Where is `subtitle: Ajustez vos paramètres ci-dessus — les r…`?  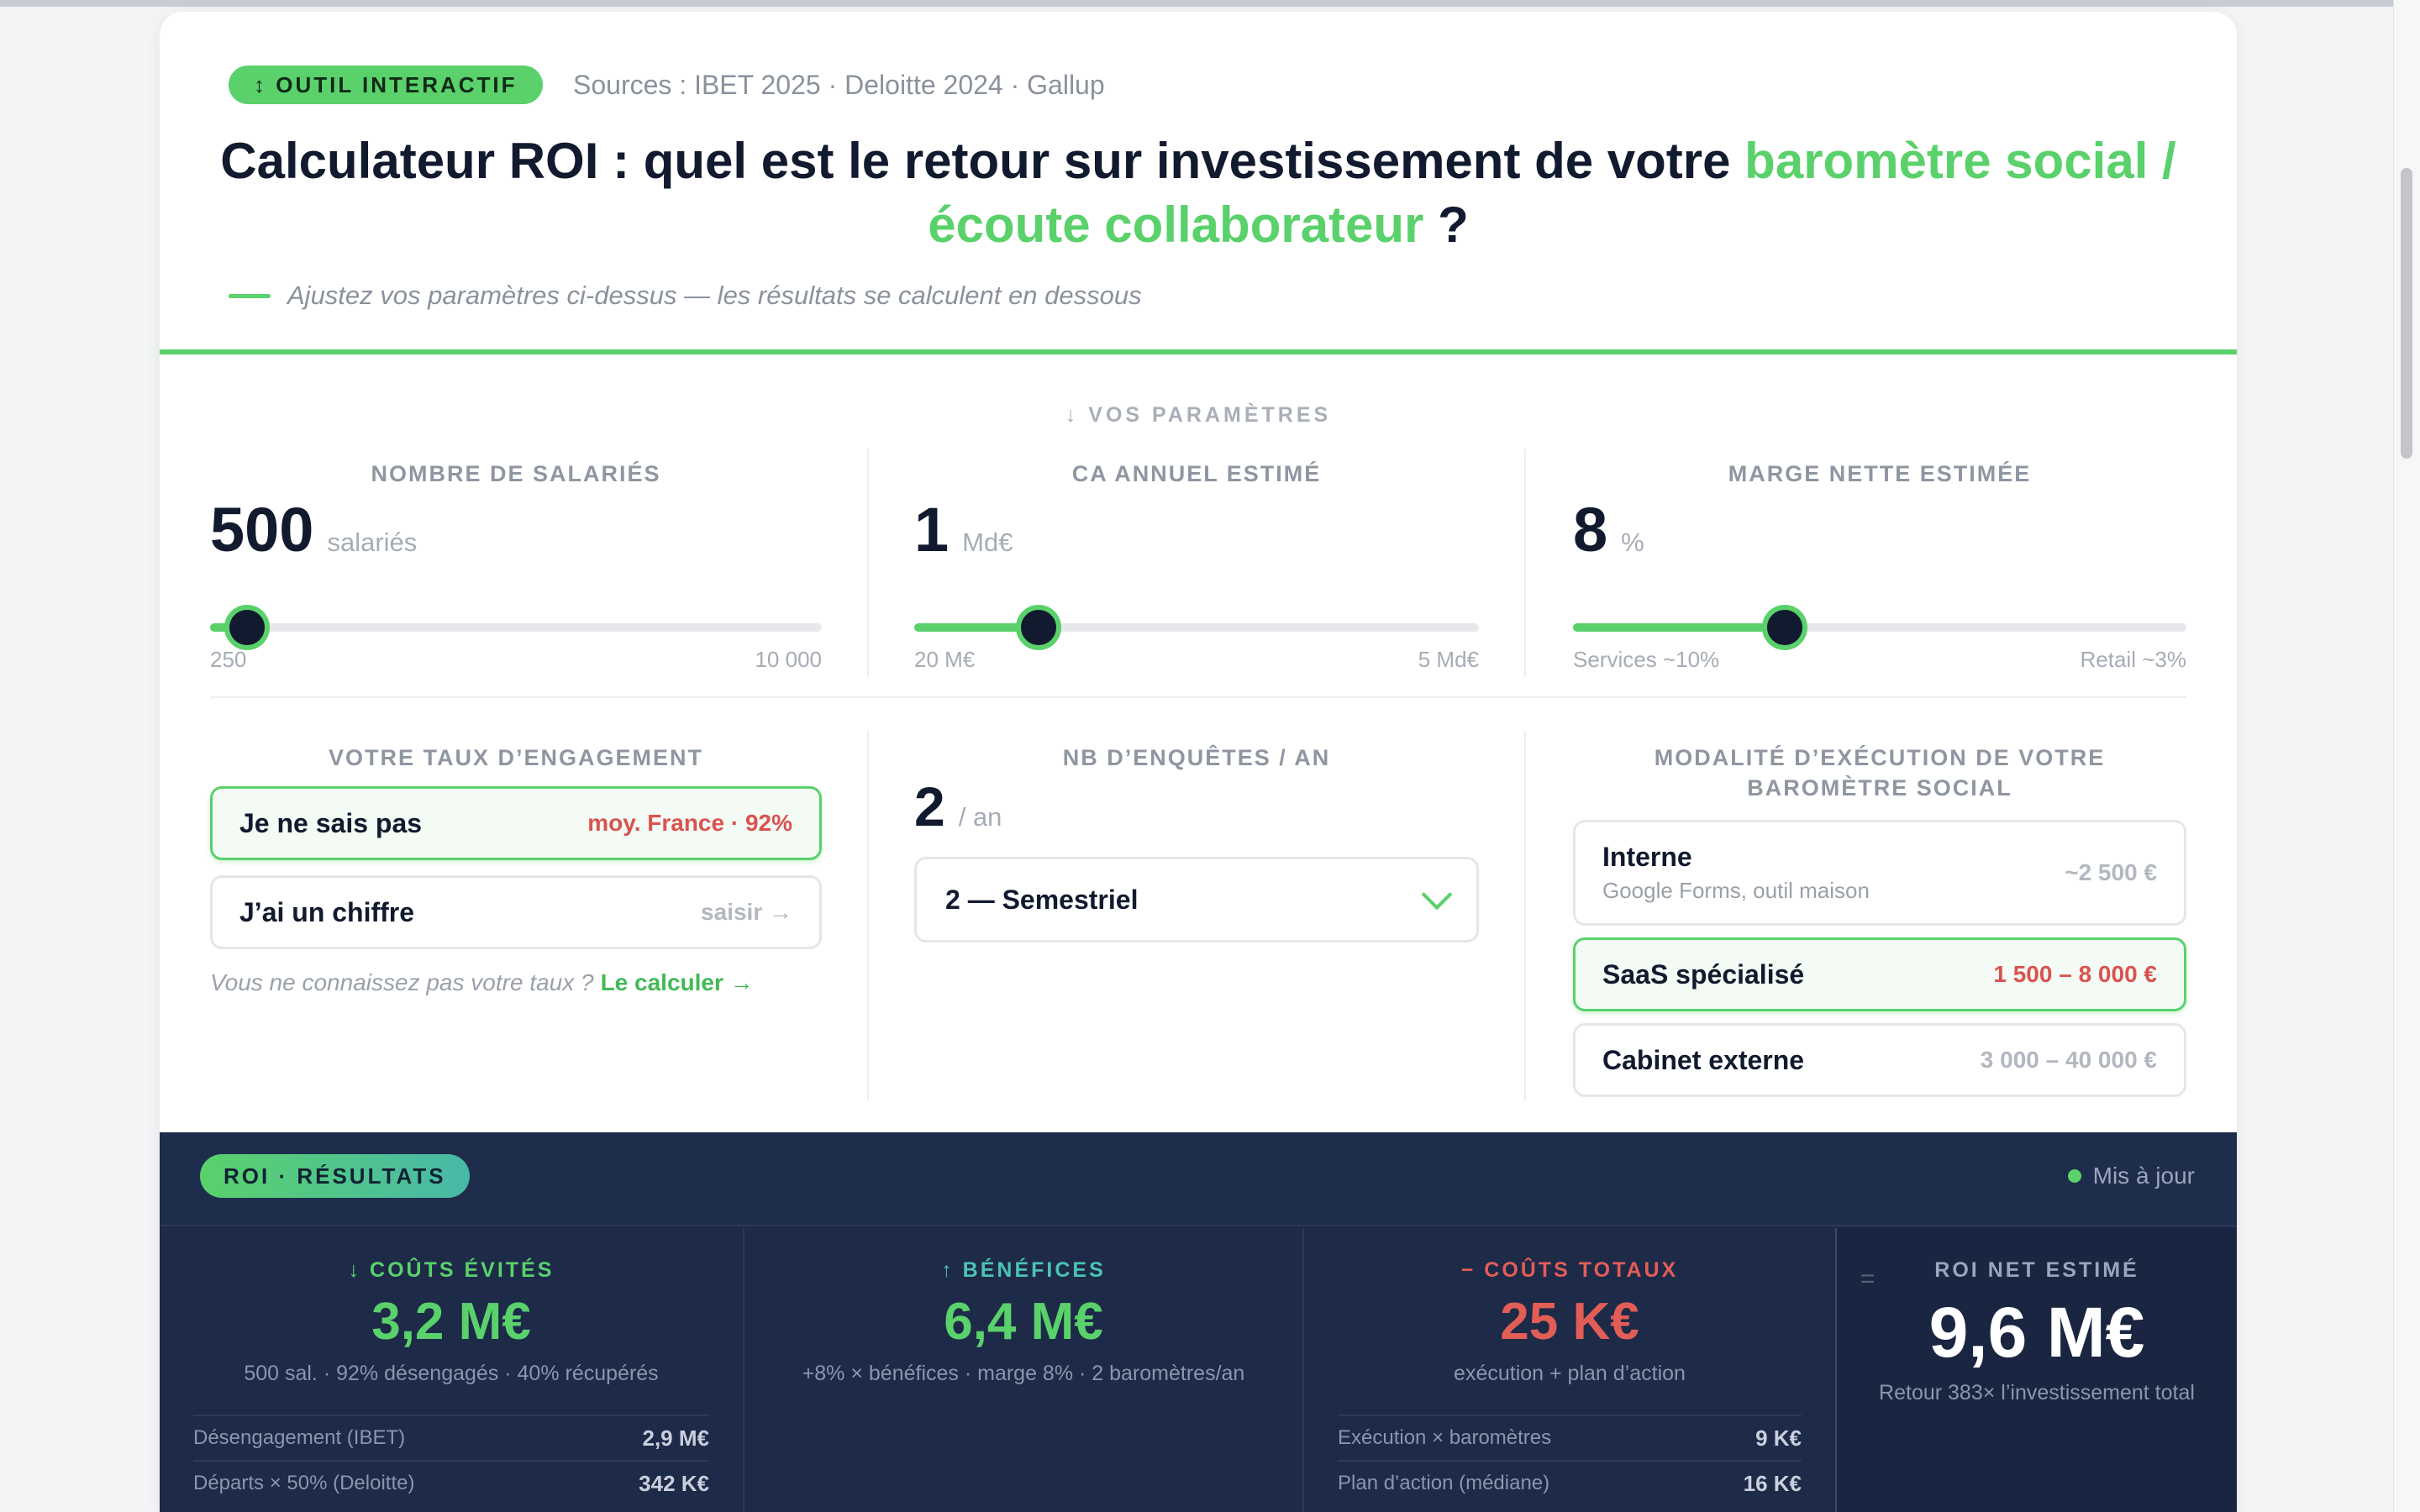 subtitle: Ajustez vos paramètres ci-dessus — les r… is located at coordinates (686, 295).